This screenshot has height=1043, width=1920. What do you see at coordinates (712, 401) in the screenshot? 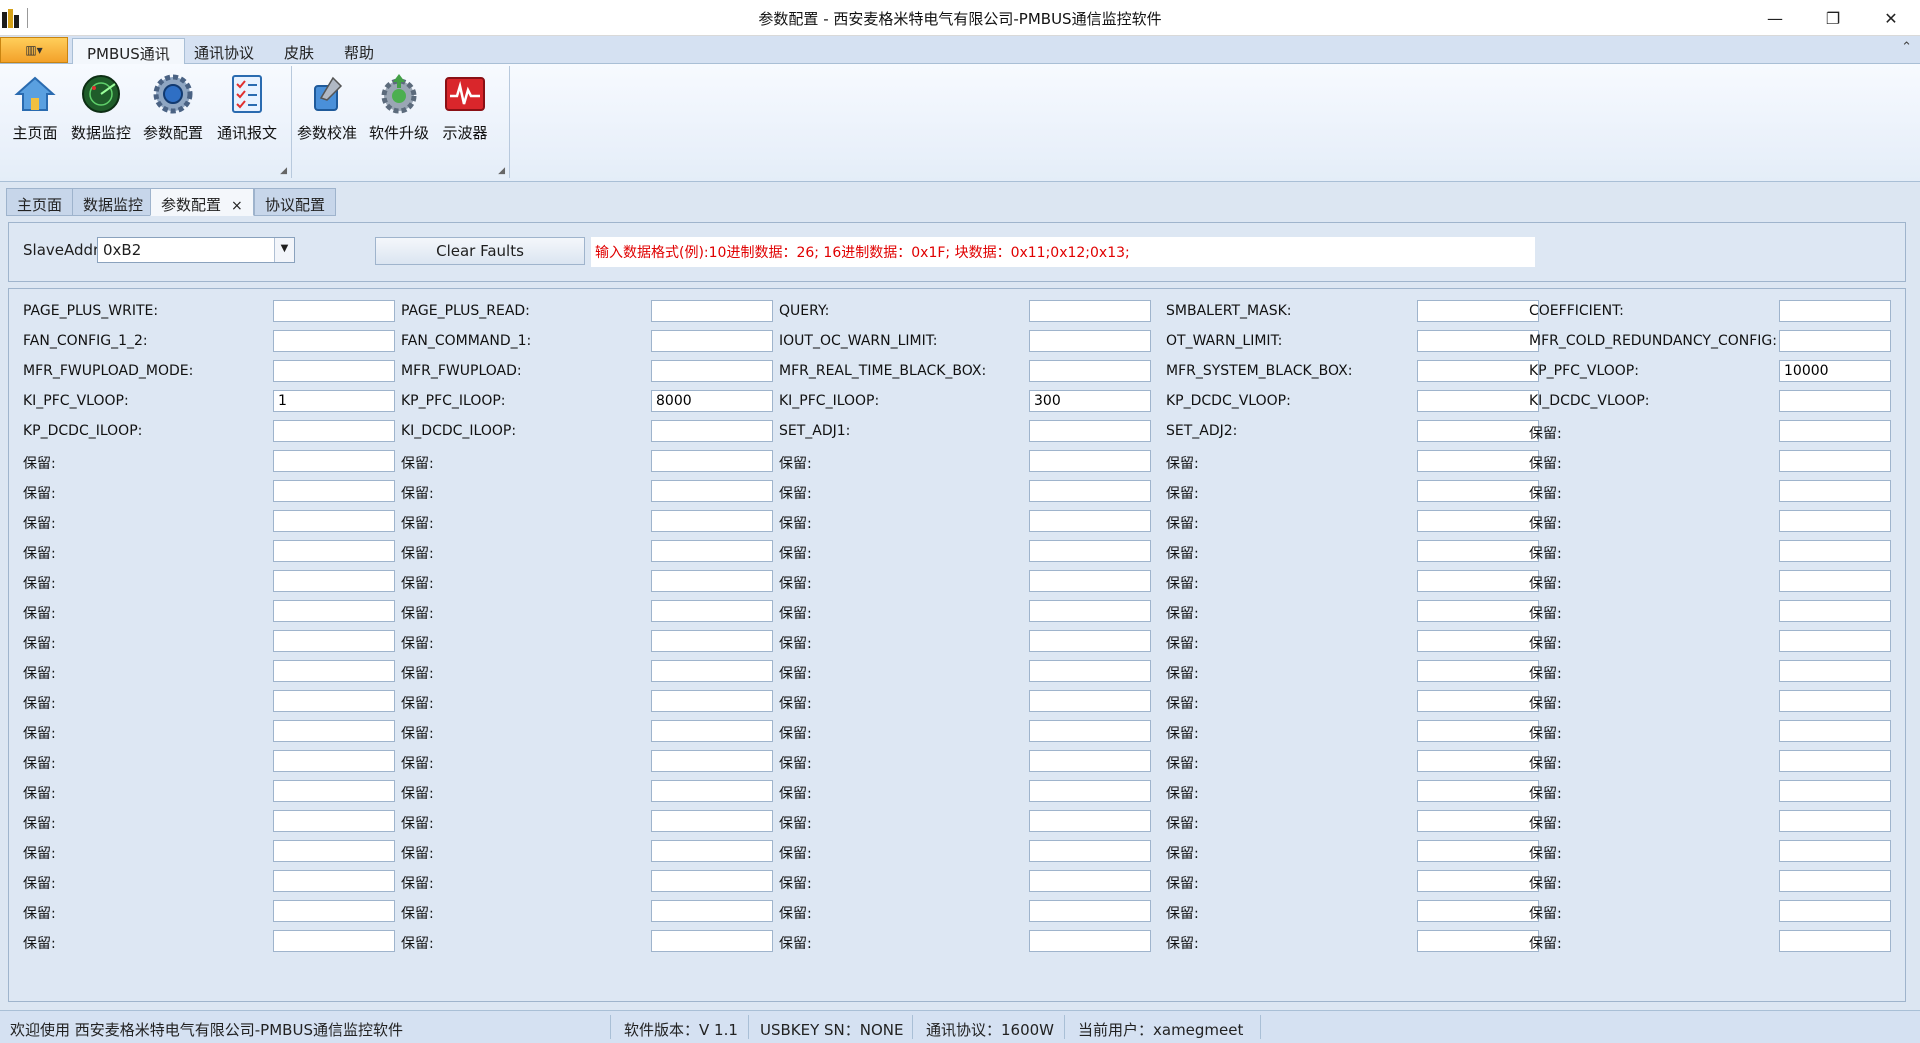
I see `param-value-input: 8000` at bounding box center [712, 401].